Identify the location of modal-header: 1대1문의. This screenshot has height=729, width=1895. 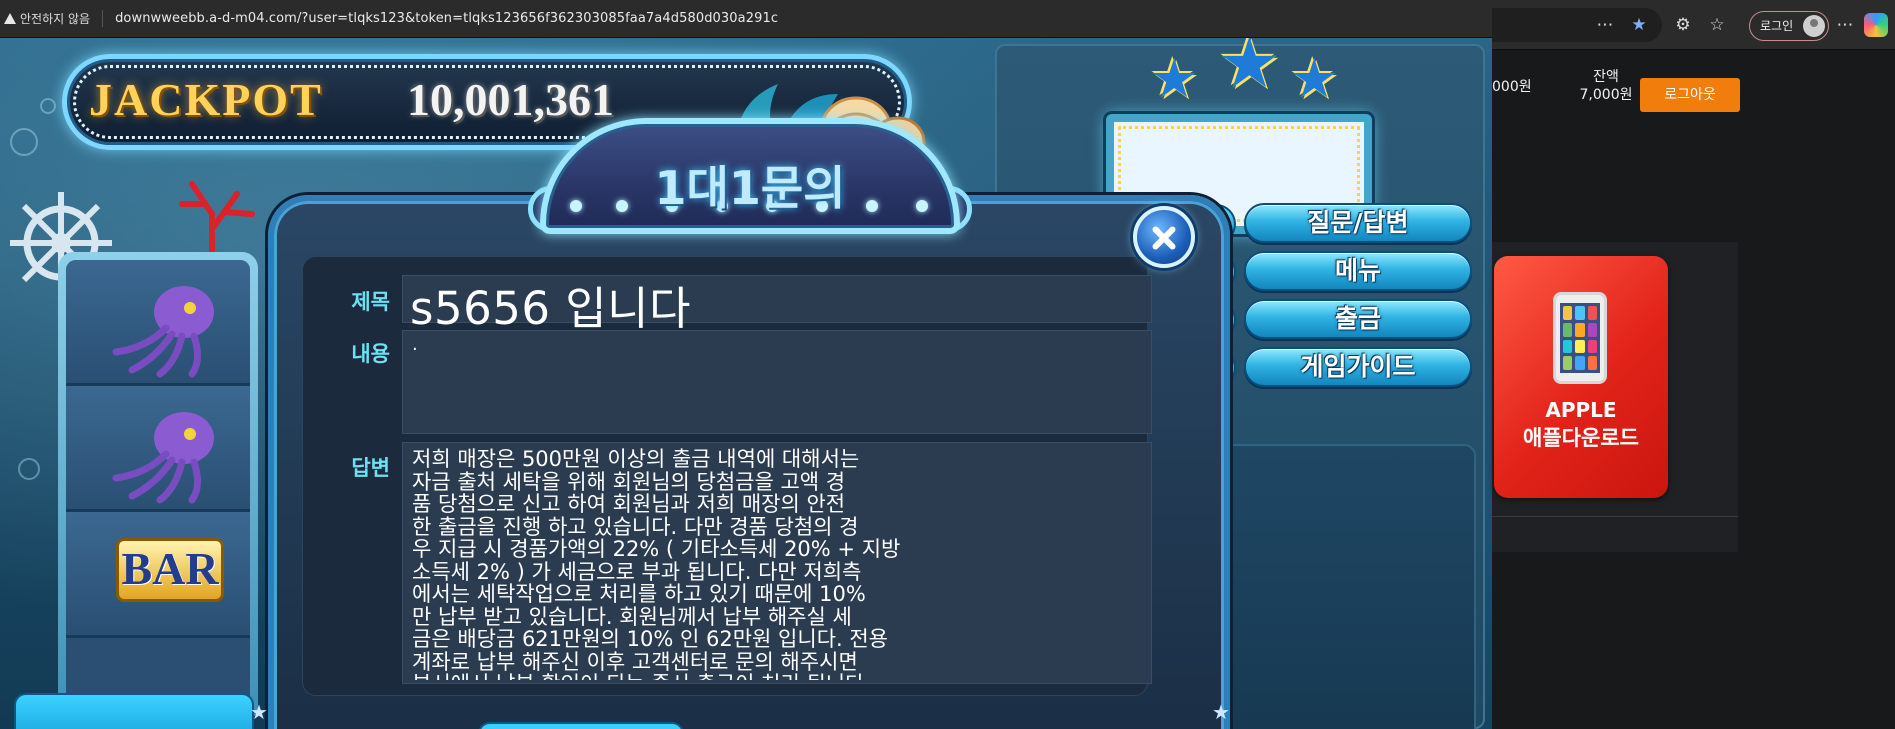
(750, 176).